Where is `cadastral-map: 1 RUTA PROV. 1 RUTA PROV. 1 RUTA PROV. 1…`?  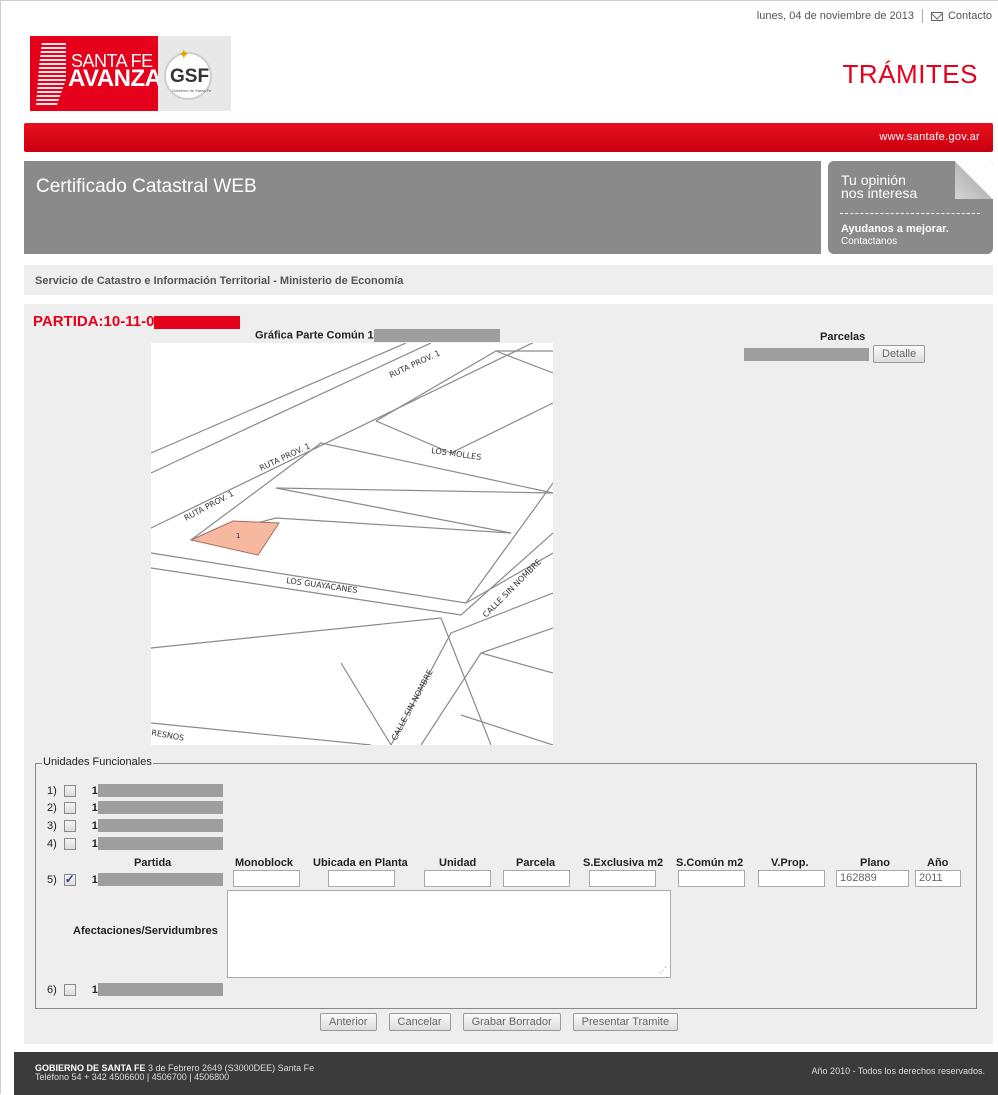 cadastral-map: 1 RUTA PROV. 1 RUTA PROV. 1 RUTA PROV. 1… is located at coordinates (352, 544).